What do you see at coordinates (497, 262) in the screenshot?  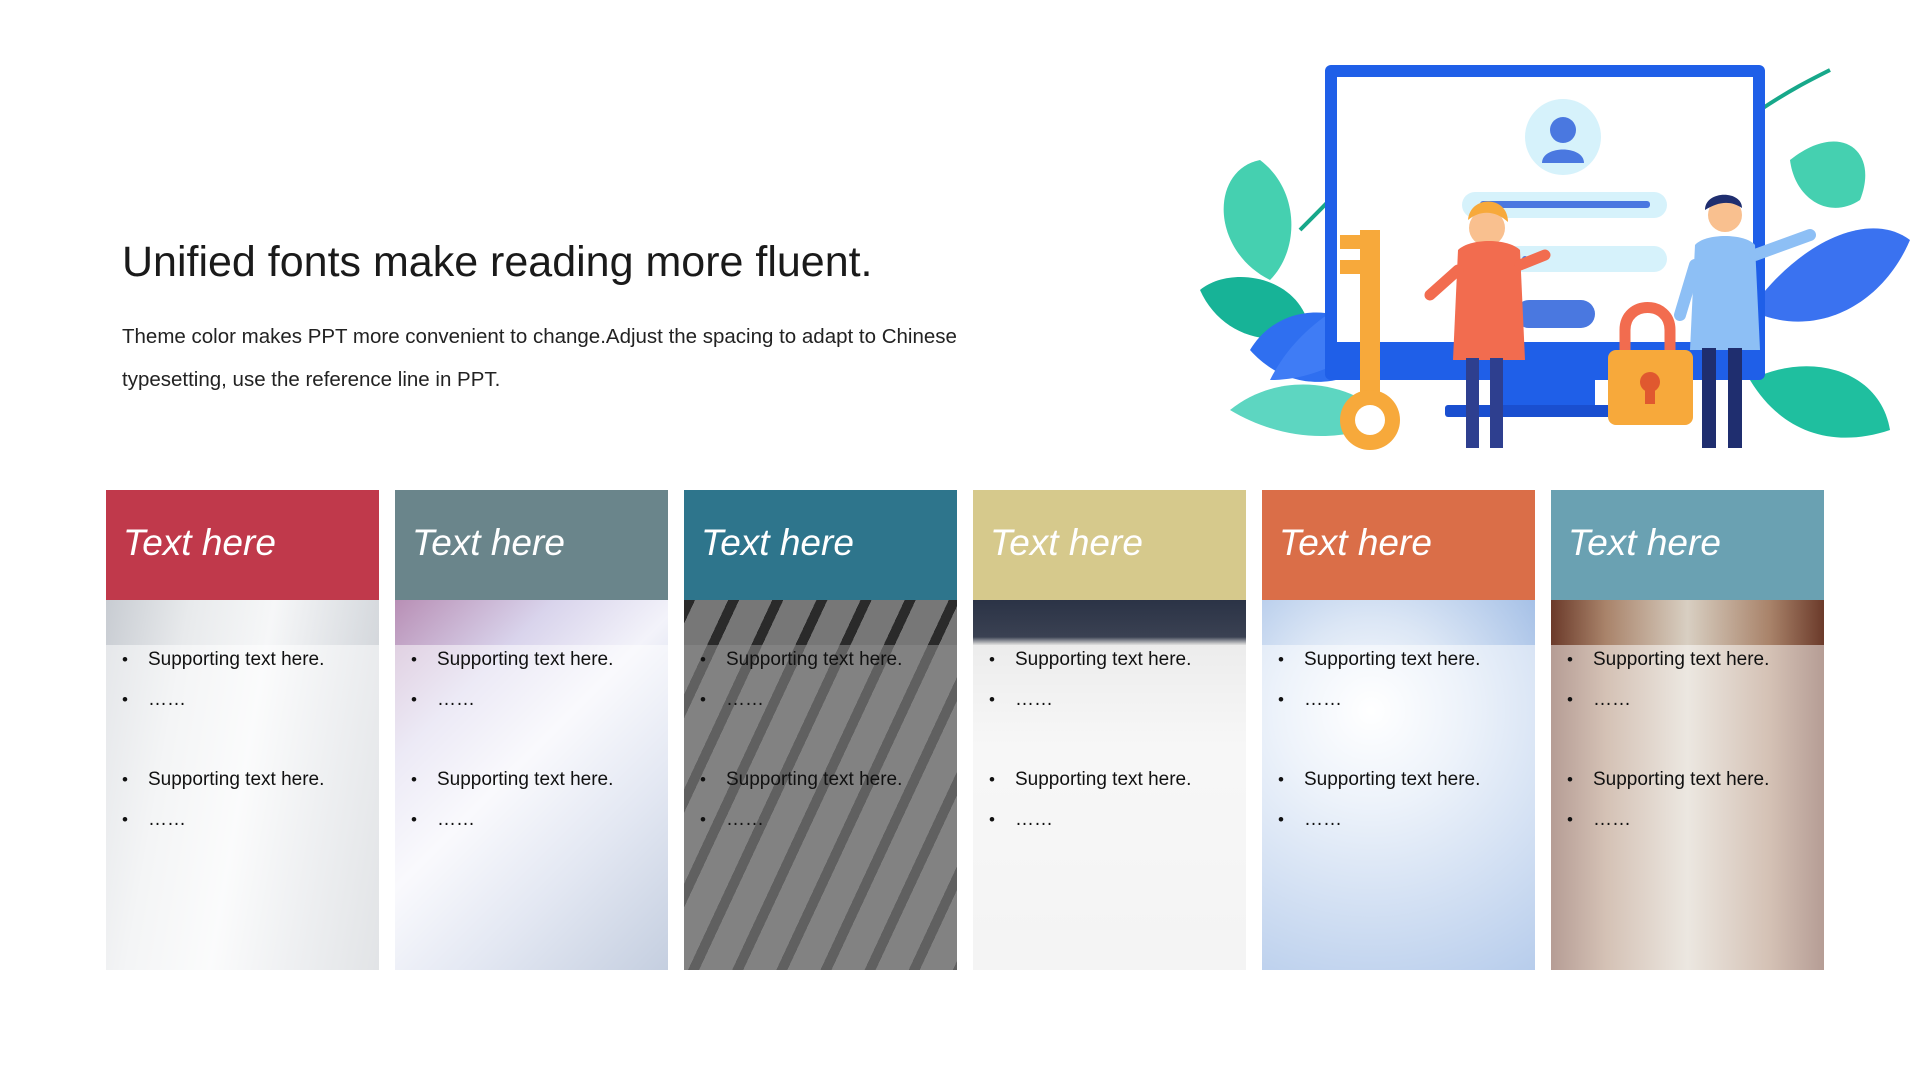 I see `page-title: Unified fonts make reading more fluent.` at bounding box center [497, 262].